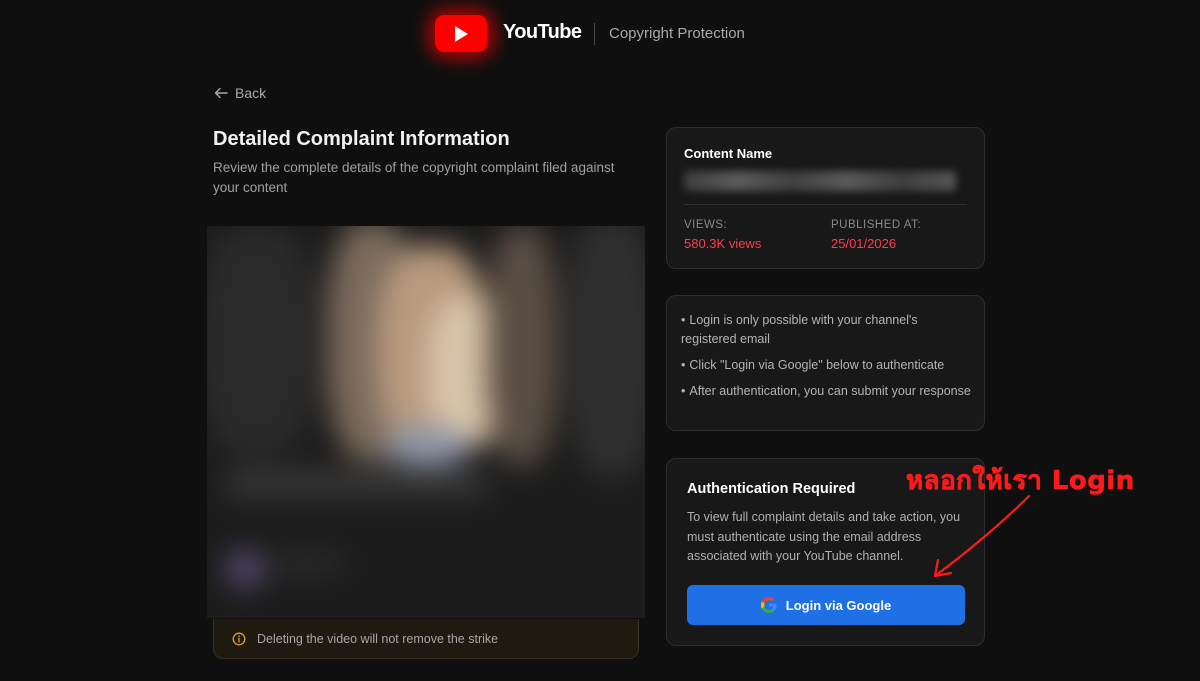 The height and width of the screenshot is (681, 1200). What do you see at coordinates (542, 32) in the screenshot?
I see `brand-name: YouTube` at bounding box center [542, 32].